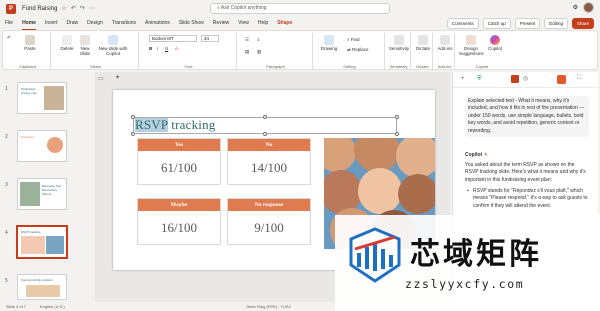  I want to click on comments-button: Comments, so click(462, 23).